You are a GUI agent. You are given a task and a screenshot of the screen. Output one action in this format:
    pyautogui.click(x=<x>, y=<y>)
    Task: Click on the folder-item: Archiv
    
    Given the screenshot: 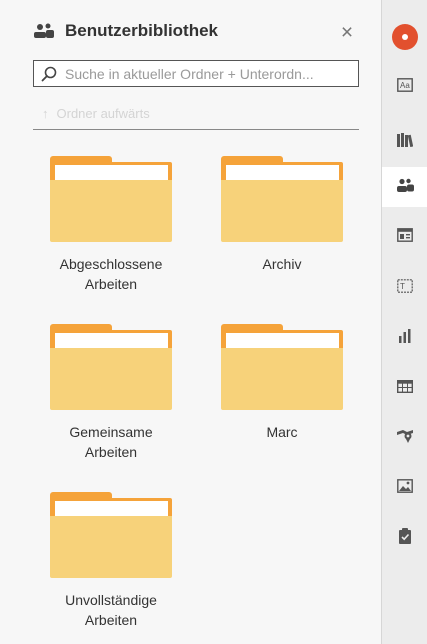 What is the action you would take?
    pyautogui.click(x=282, y=212)
    